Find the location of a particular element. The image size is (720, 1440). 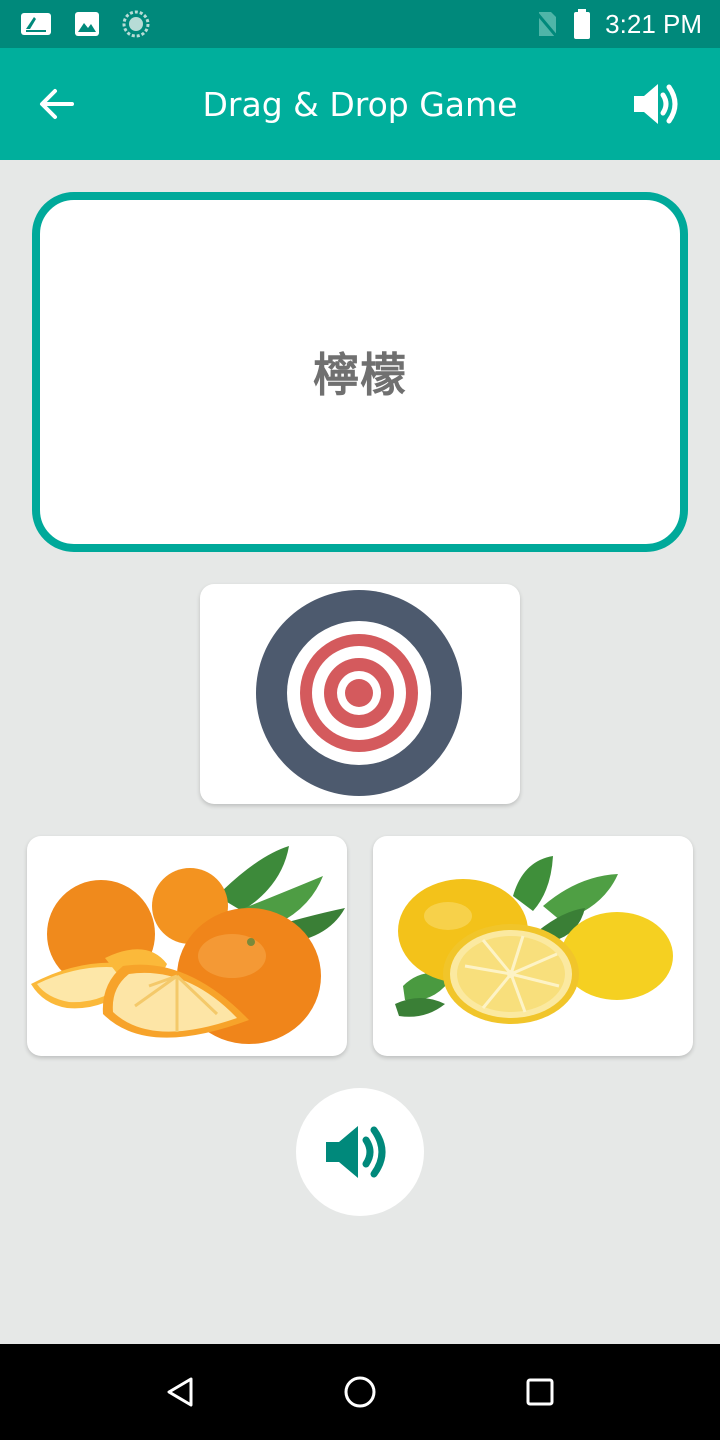

recents-square-icon is located at coordinates (540, 1392).